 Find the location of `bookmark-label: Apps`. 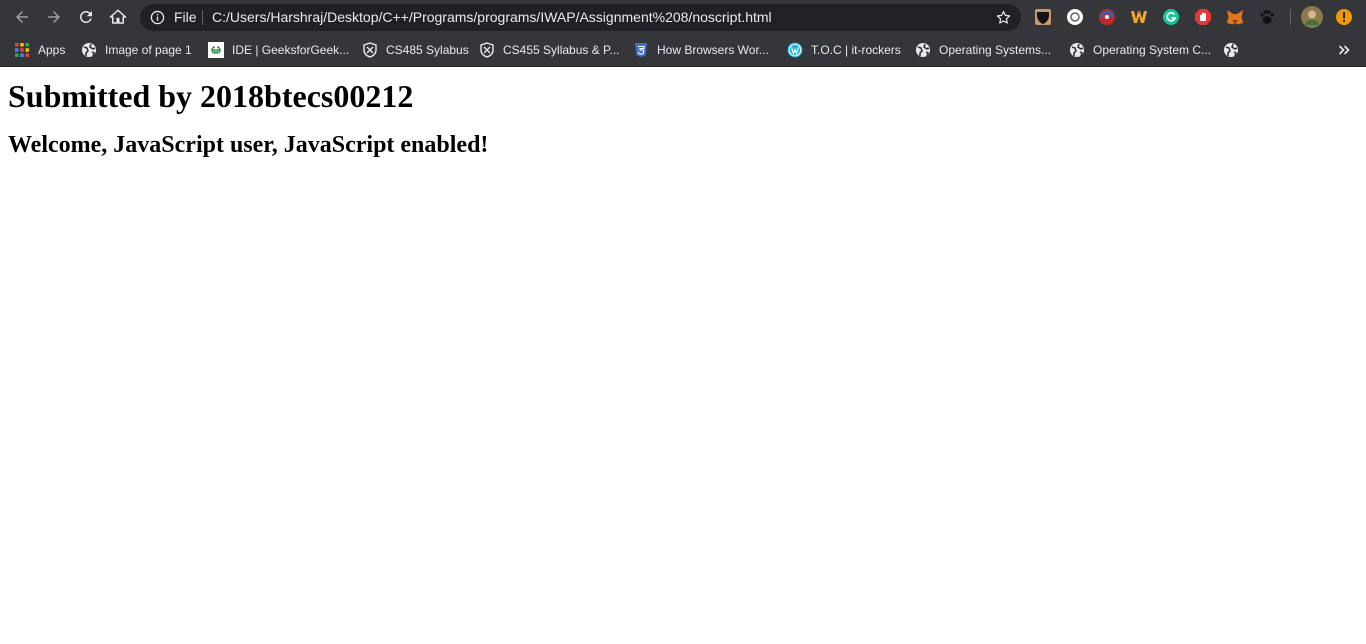

bookmark-label: Apps is located at coordinates (52, 50).